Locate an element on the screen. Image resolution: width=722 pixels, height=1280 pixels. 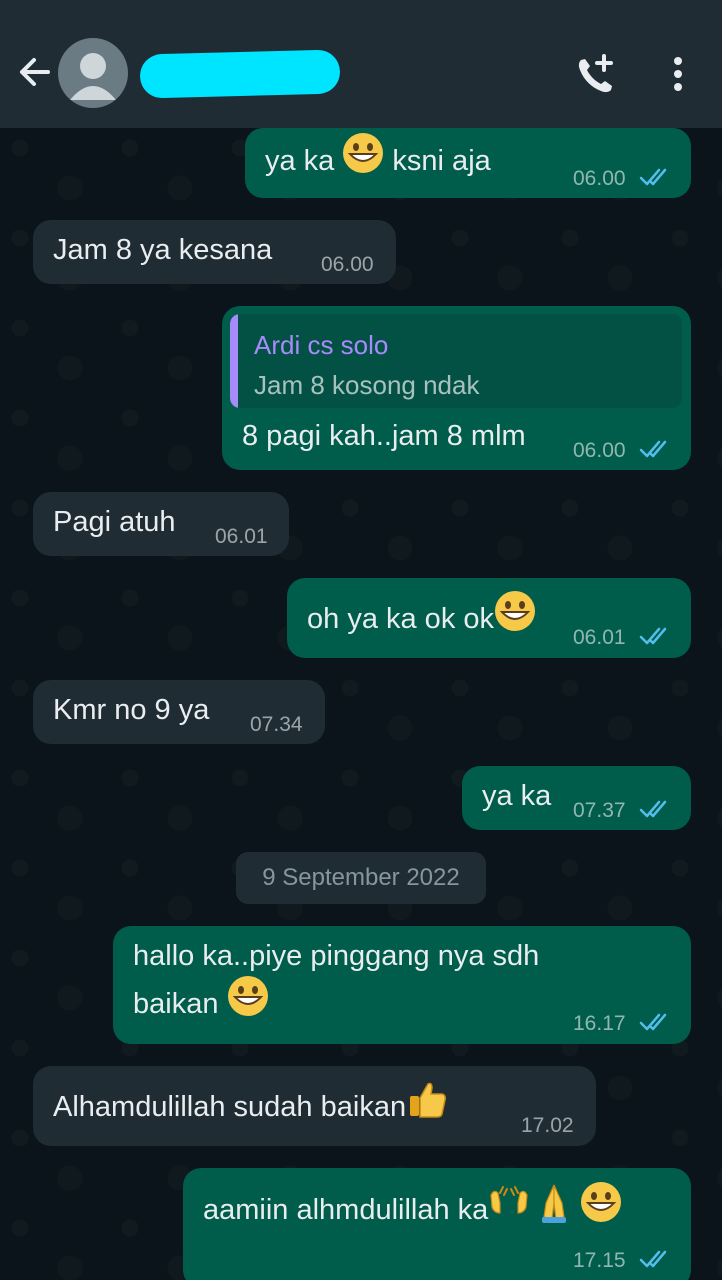
message-time: 07.34 is located at coordinates (276, 724).